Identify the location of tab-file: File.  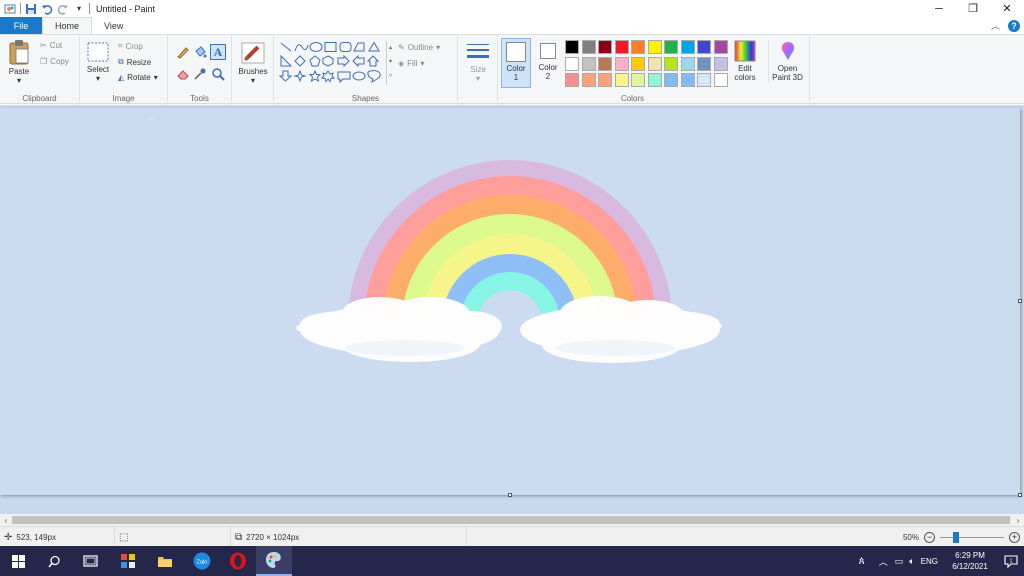
(21, 25).